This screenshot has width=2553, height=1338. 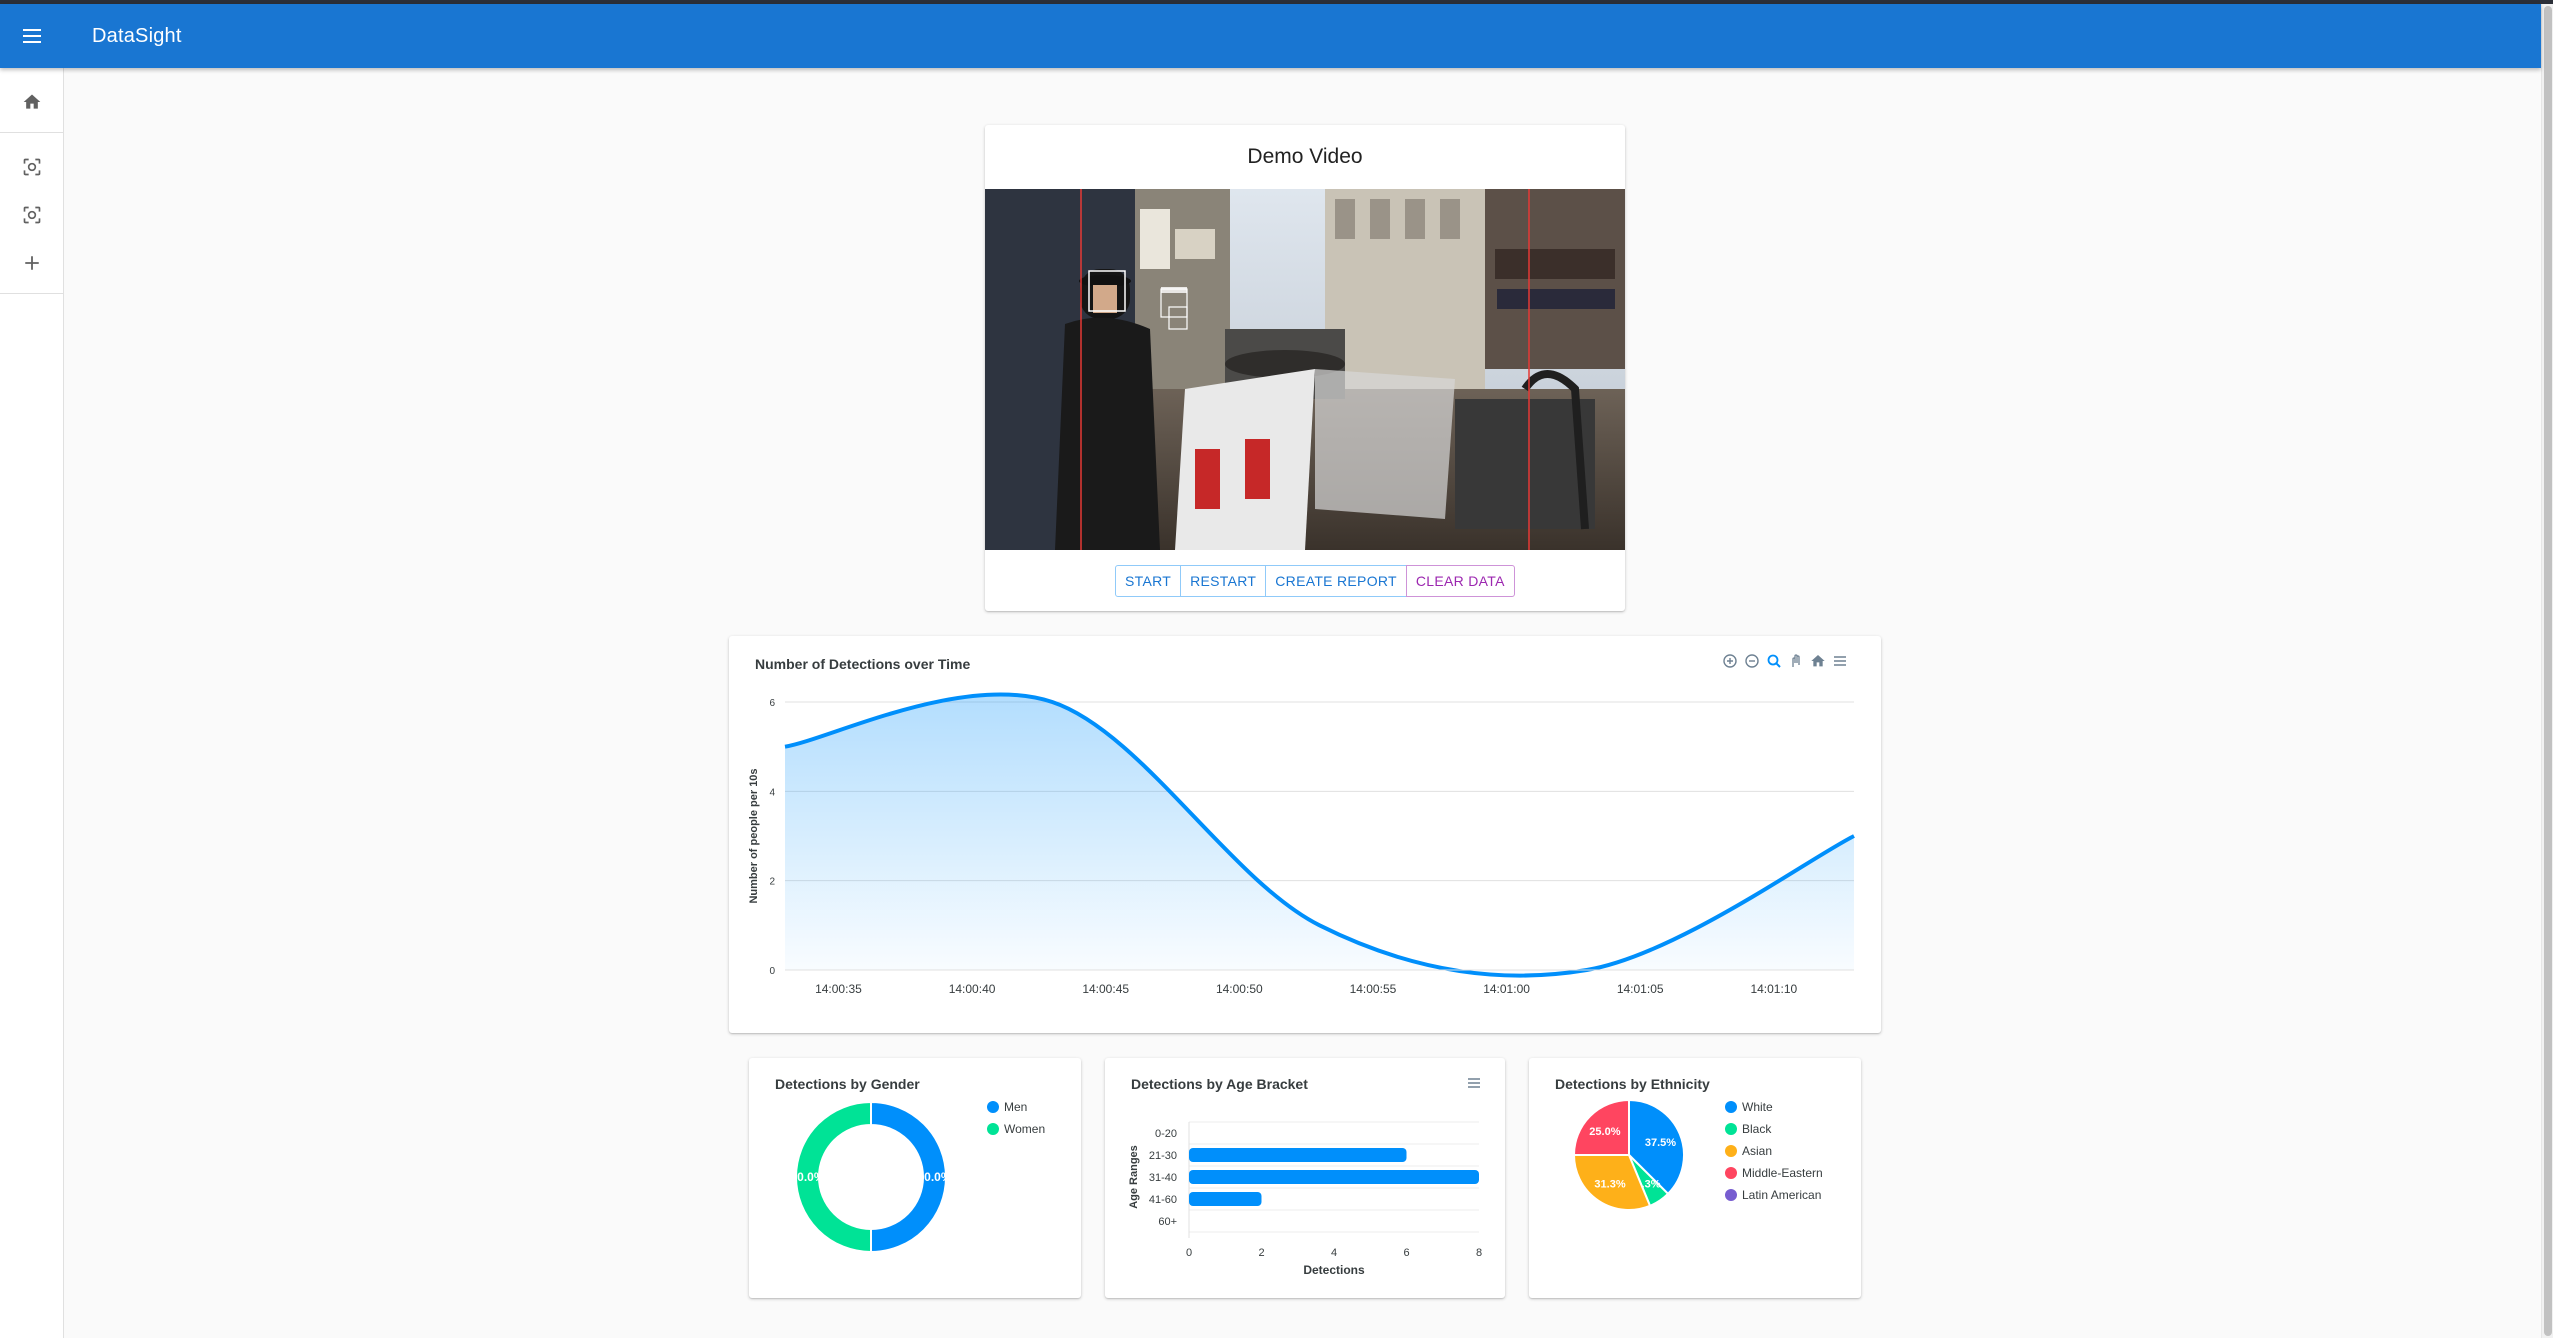 I want to click on y-tick-label: 41-60, so click(x=1163, y=1200).